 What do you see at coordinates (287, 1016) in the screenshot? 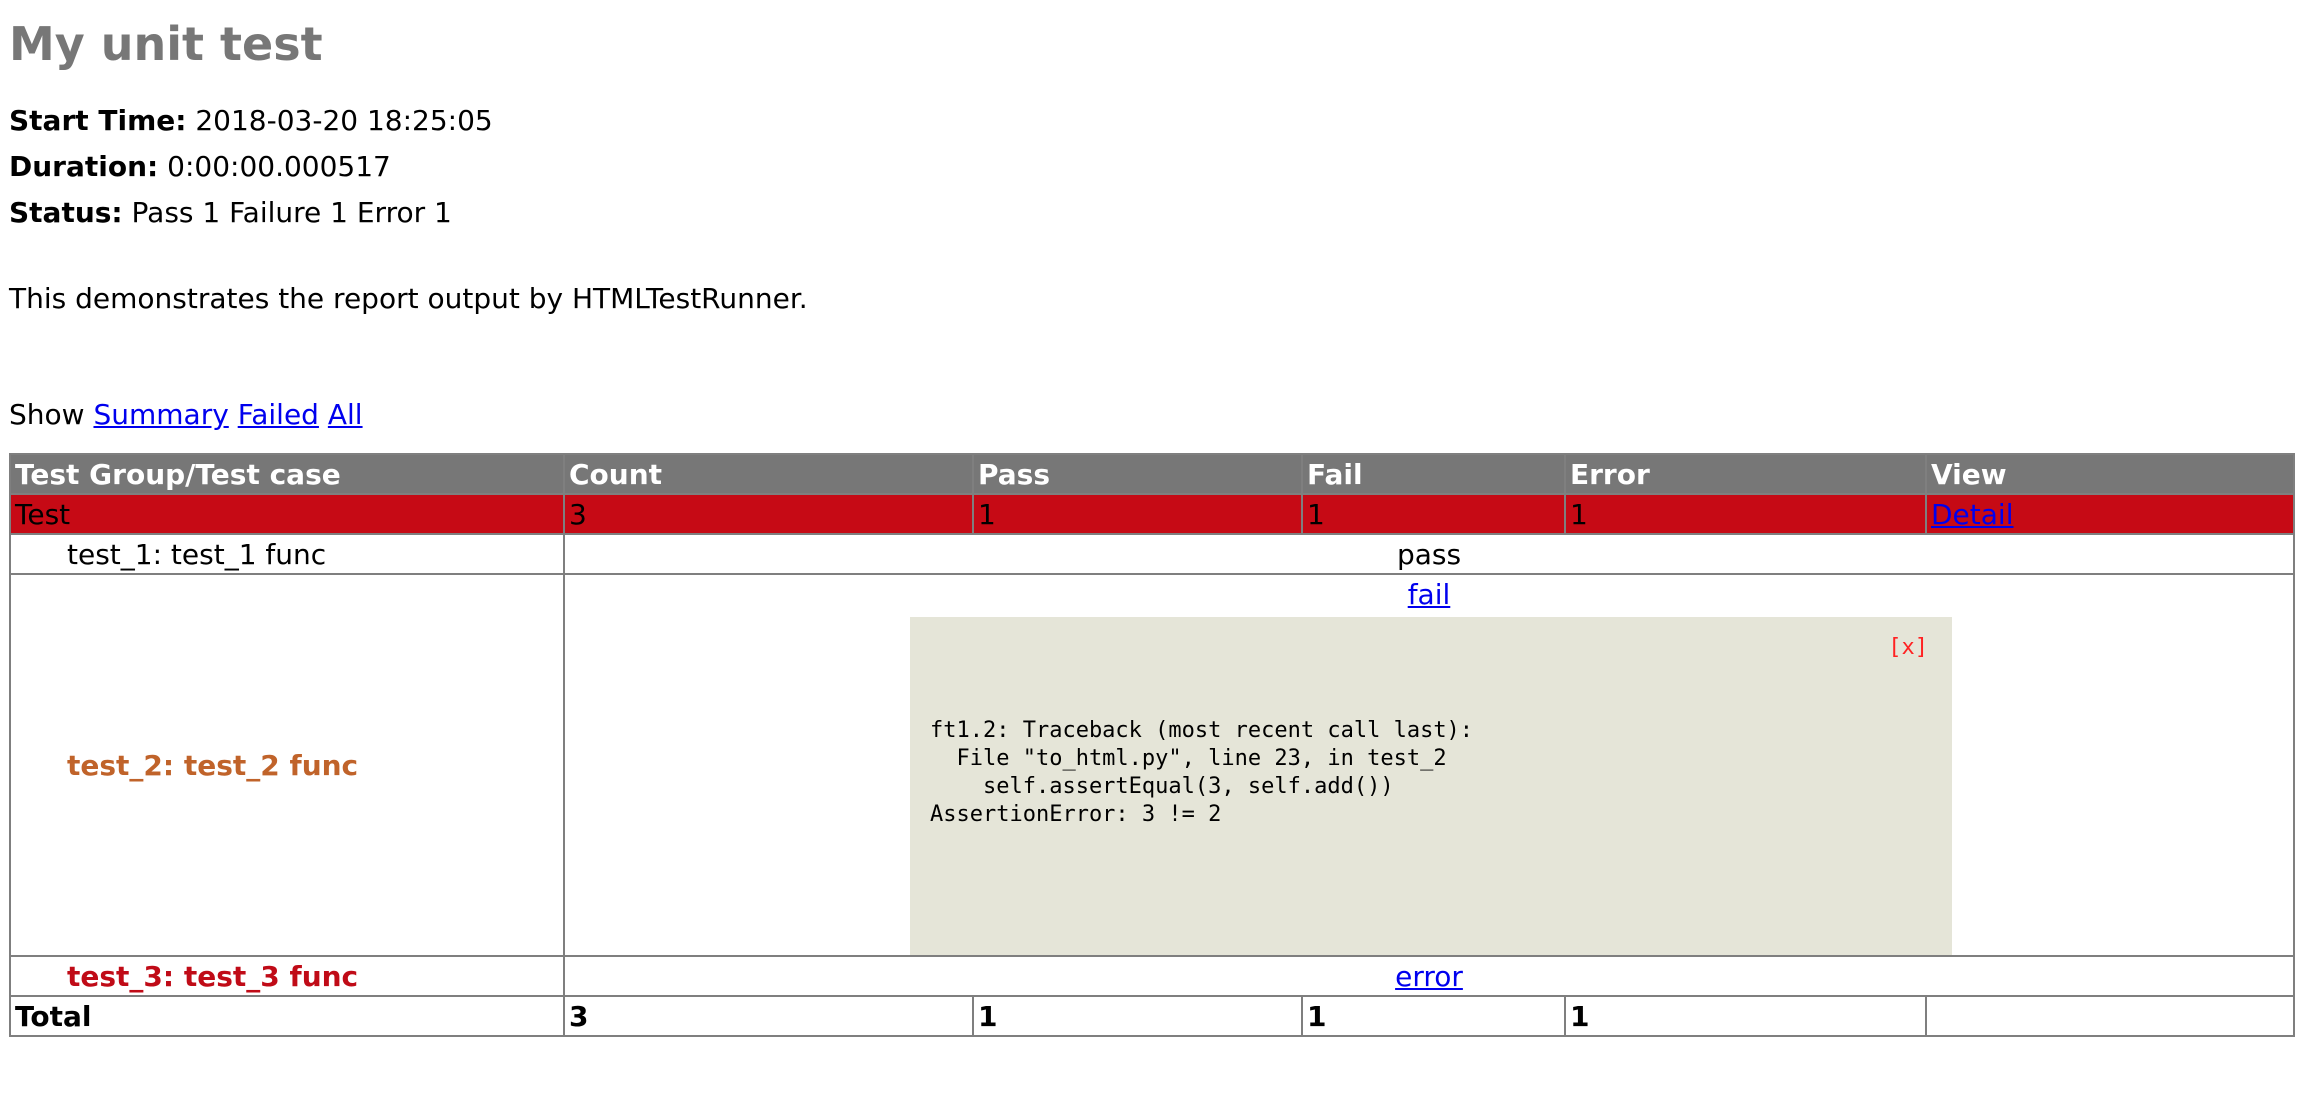
I see `total-label: Total` at bounding box center [287, 1016].